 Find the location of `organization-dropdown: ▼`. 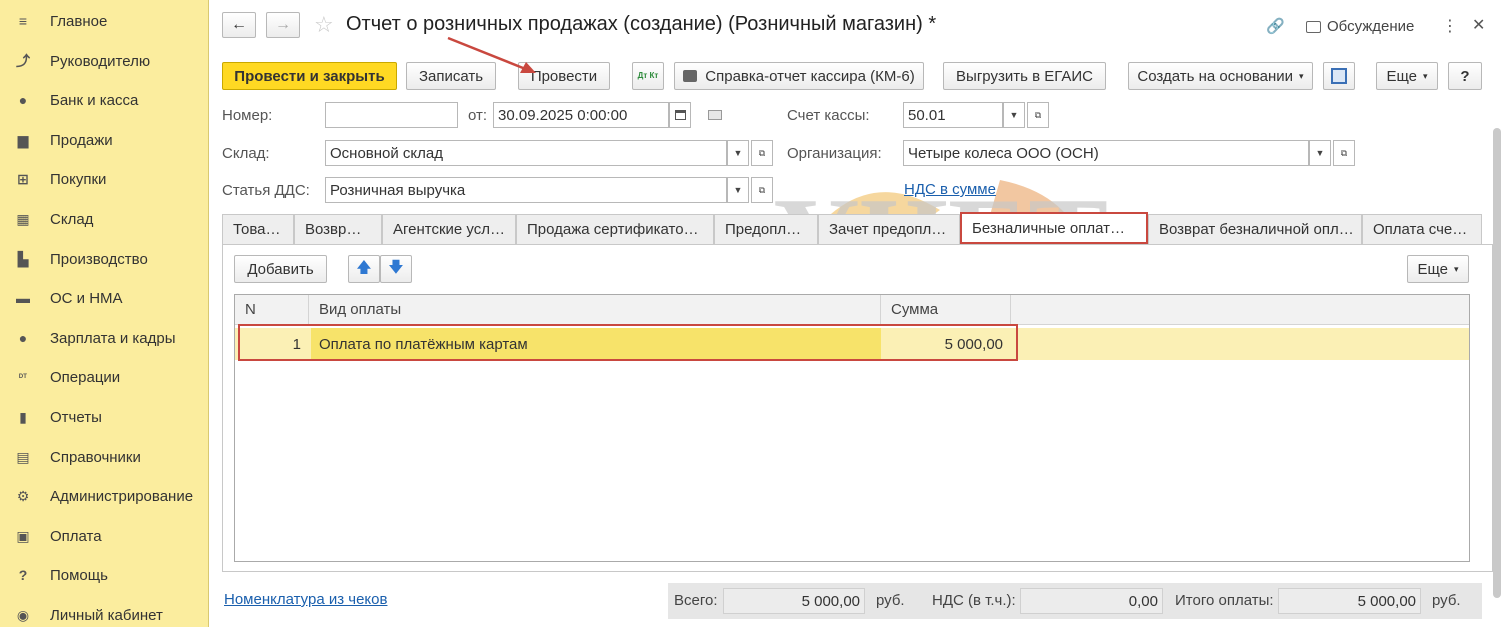

organization-dropdown: ▼ is located at coordinates (1320, 153).